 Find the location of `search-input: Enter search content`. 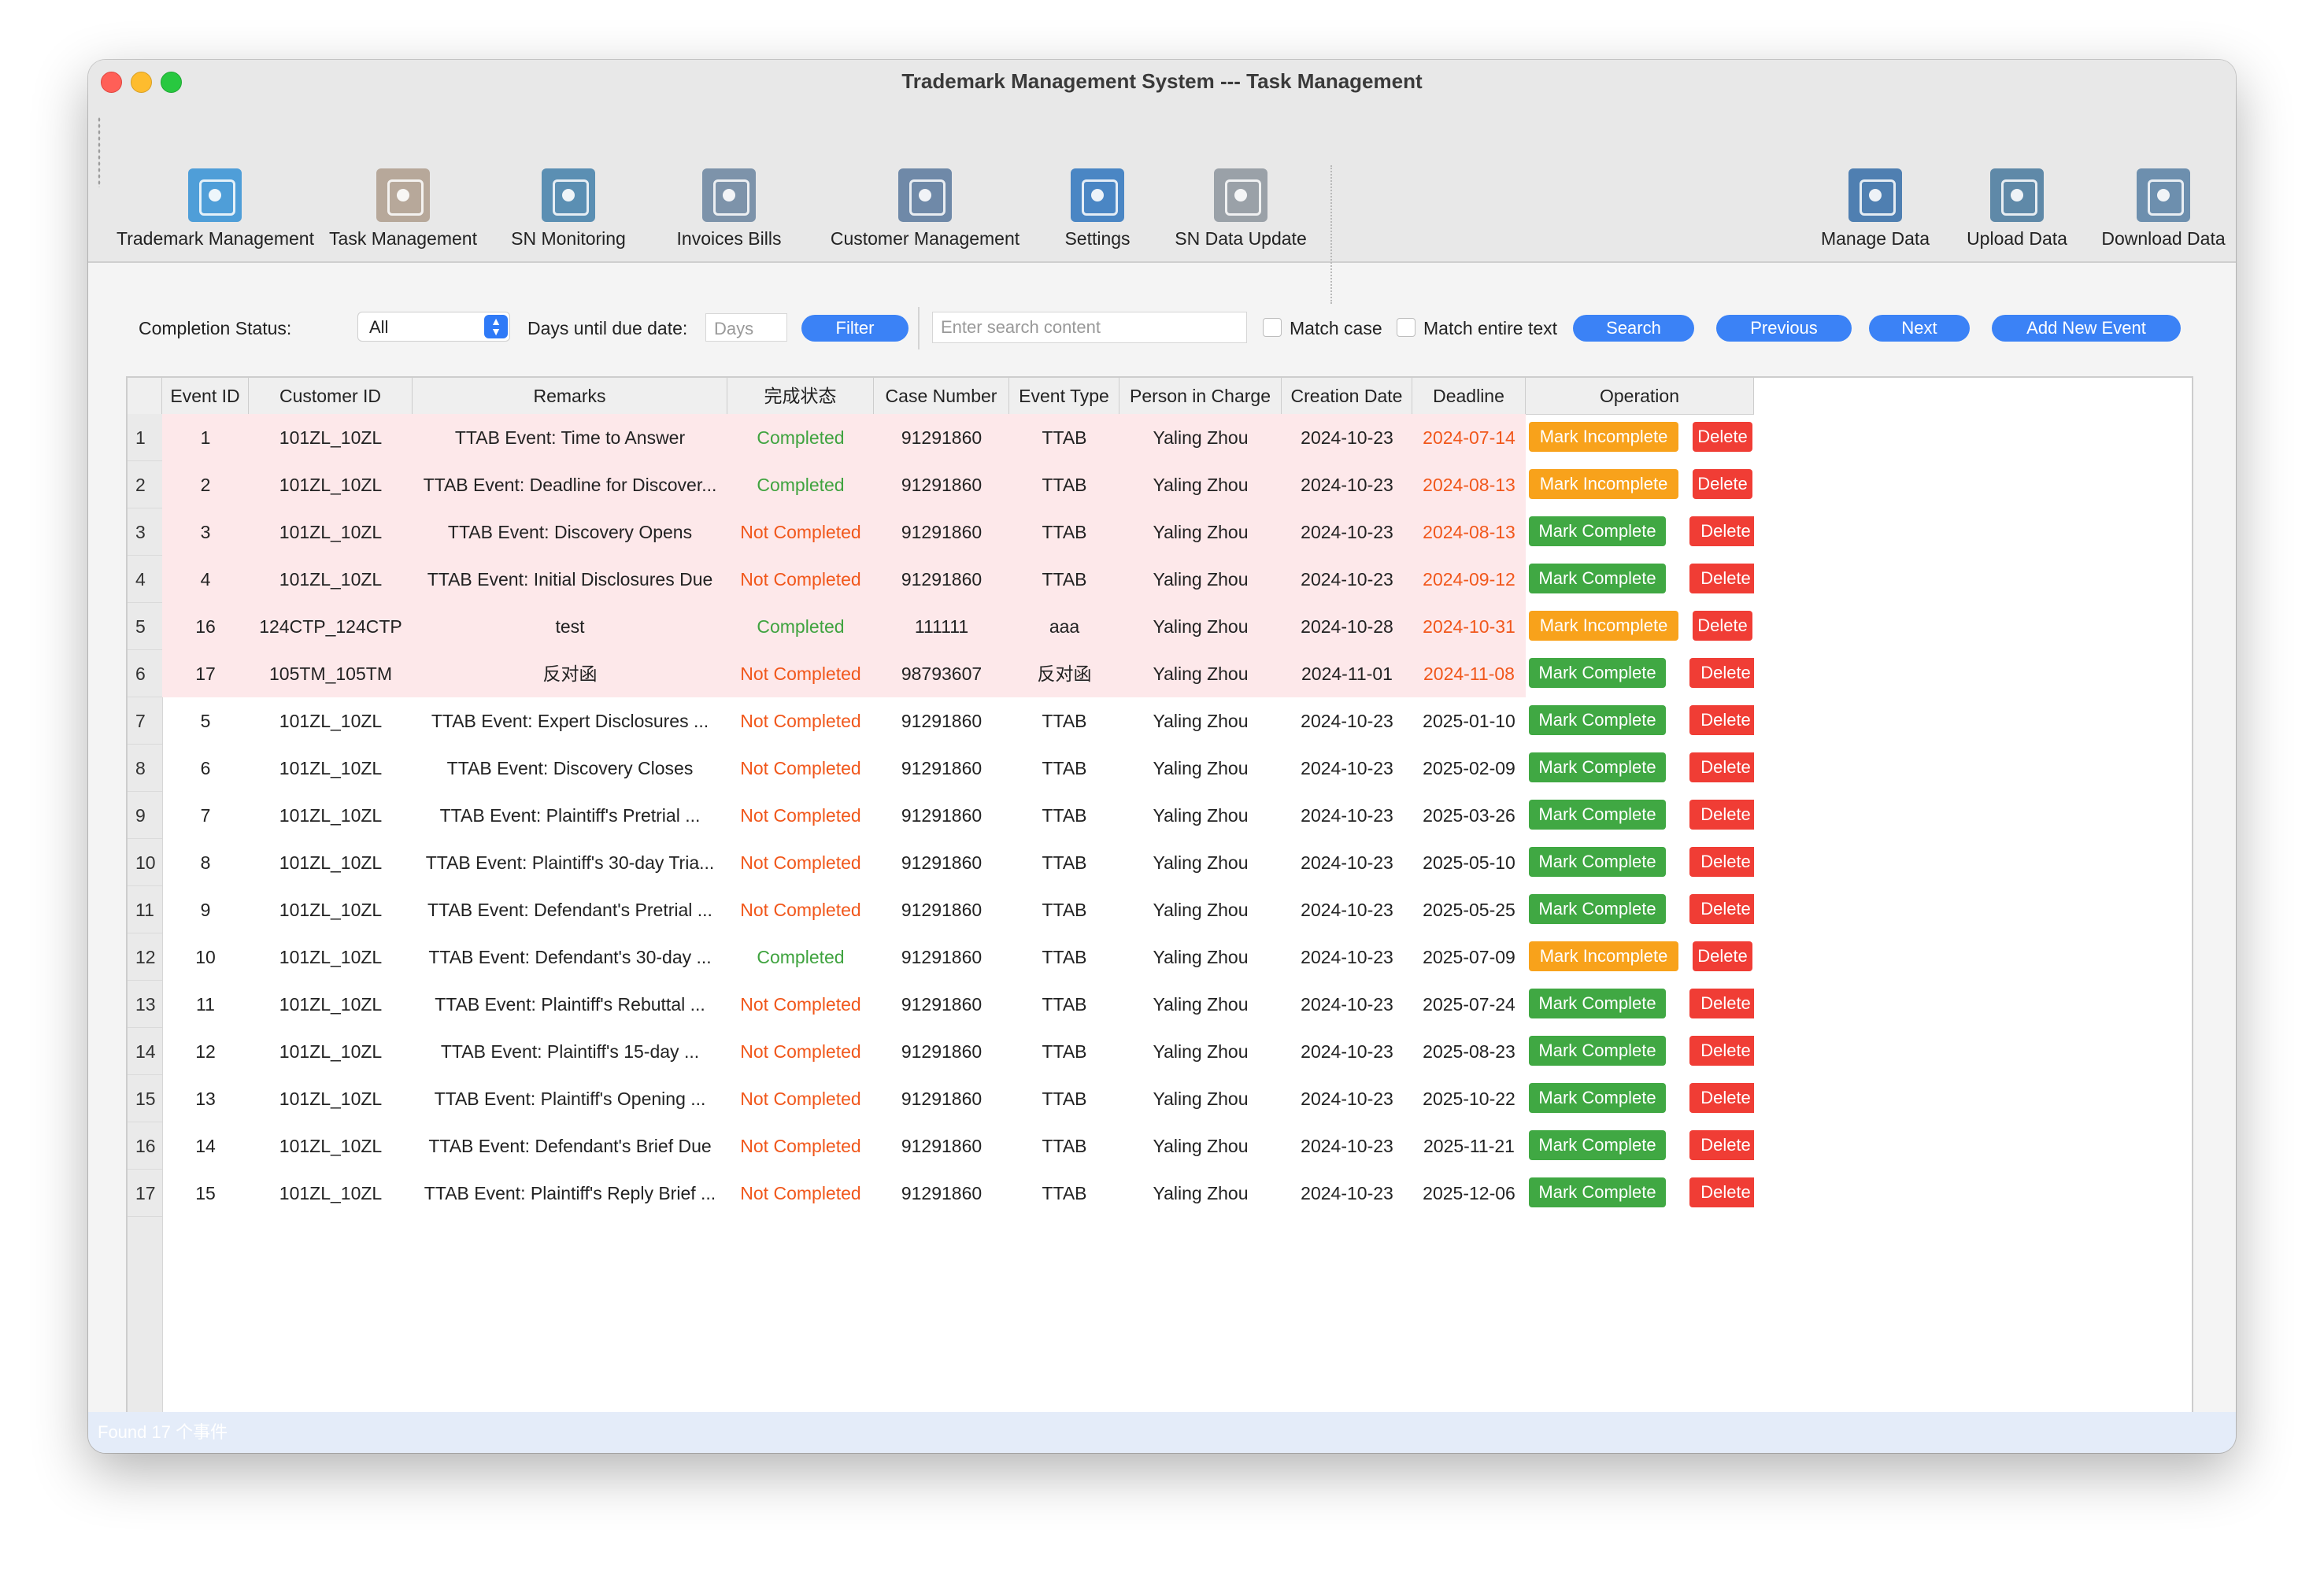

search-input: Enter search content is located at coordinates (1089, 328).